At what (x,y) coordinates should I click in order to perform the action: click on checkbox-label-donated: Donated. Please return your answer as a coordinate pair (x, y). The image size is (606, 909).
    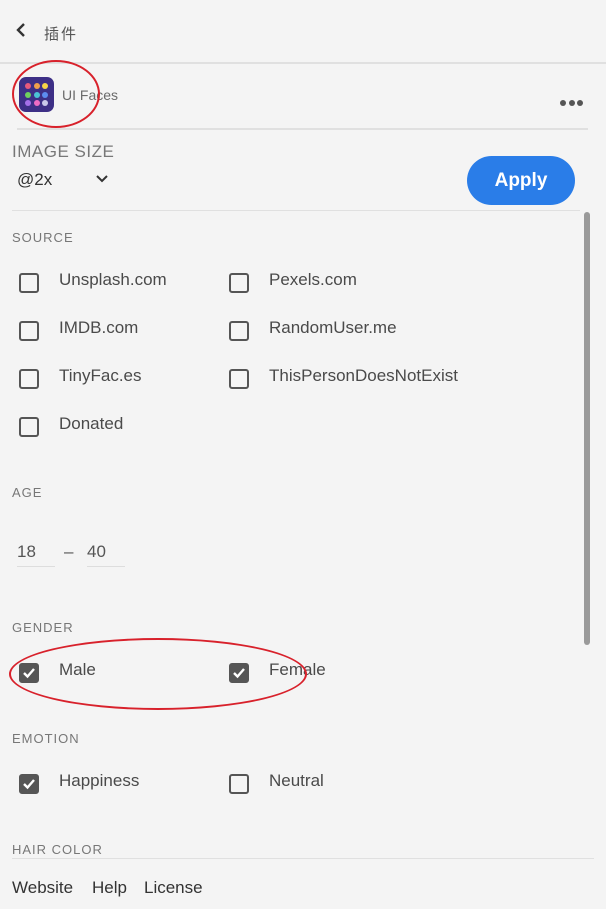
    Looking at the image, I should click on (91, 424).